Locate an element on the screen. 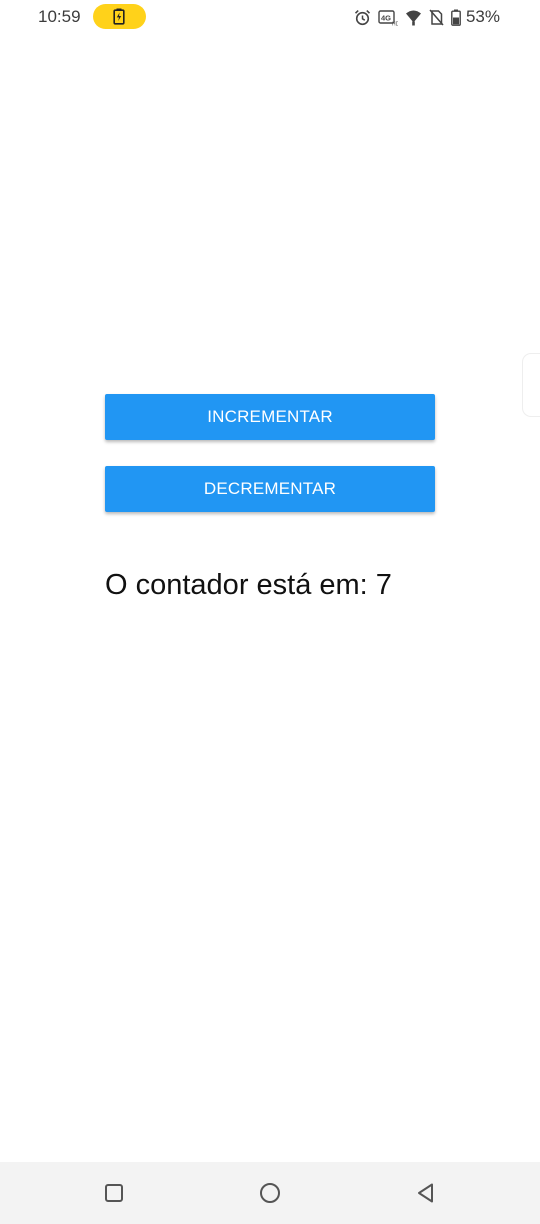 The height and width of the screenshot is (1224, 540). battery-icon is located at coordinates (456, 17).